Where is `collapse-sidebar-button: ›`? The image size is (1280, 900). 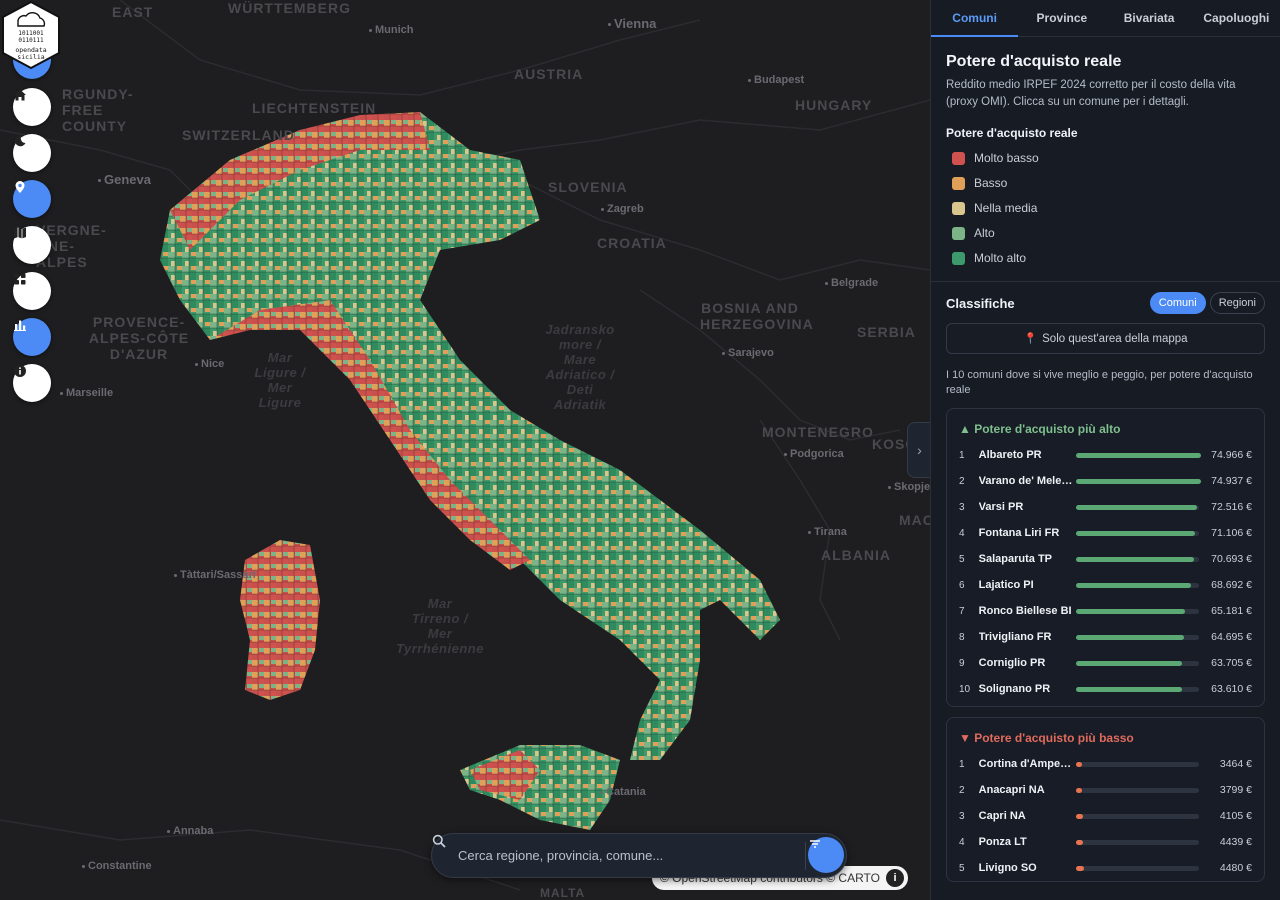 collapse-sidebar-button: › is located at coordinates (918, 450).